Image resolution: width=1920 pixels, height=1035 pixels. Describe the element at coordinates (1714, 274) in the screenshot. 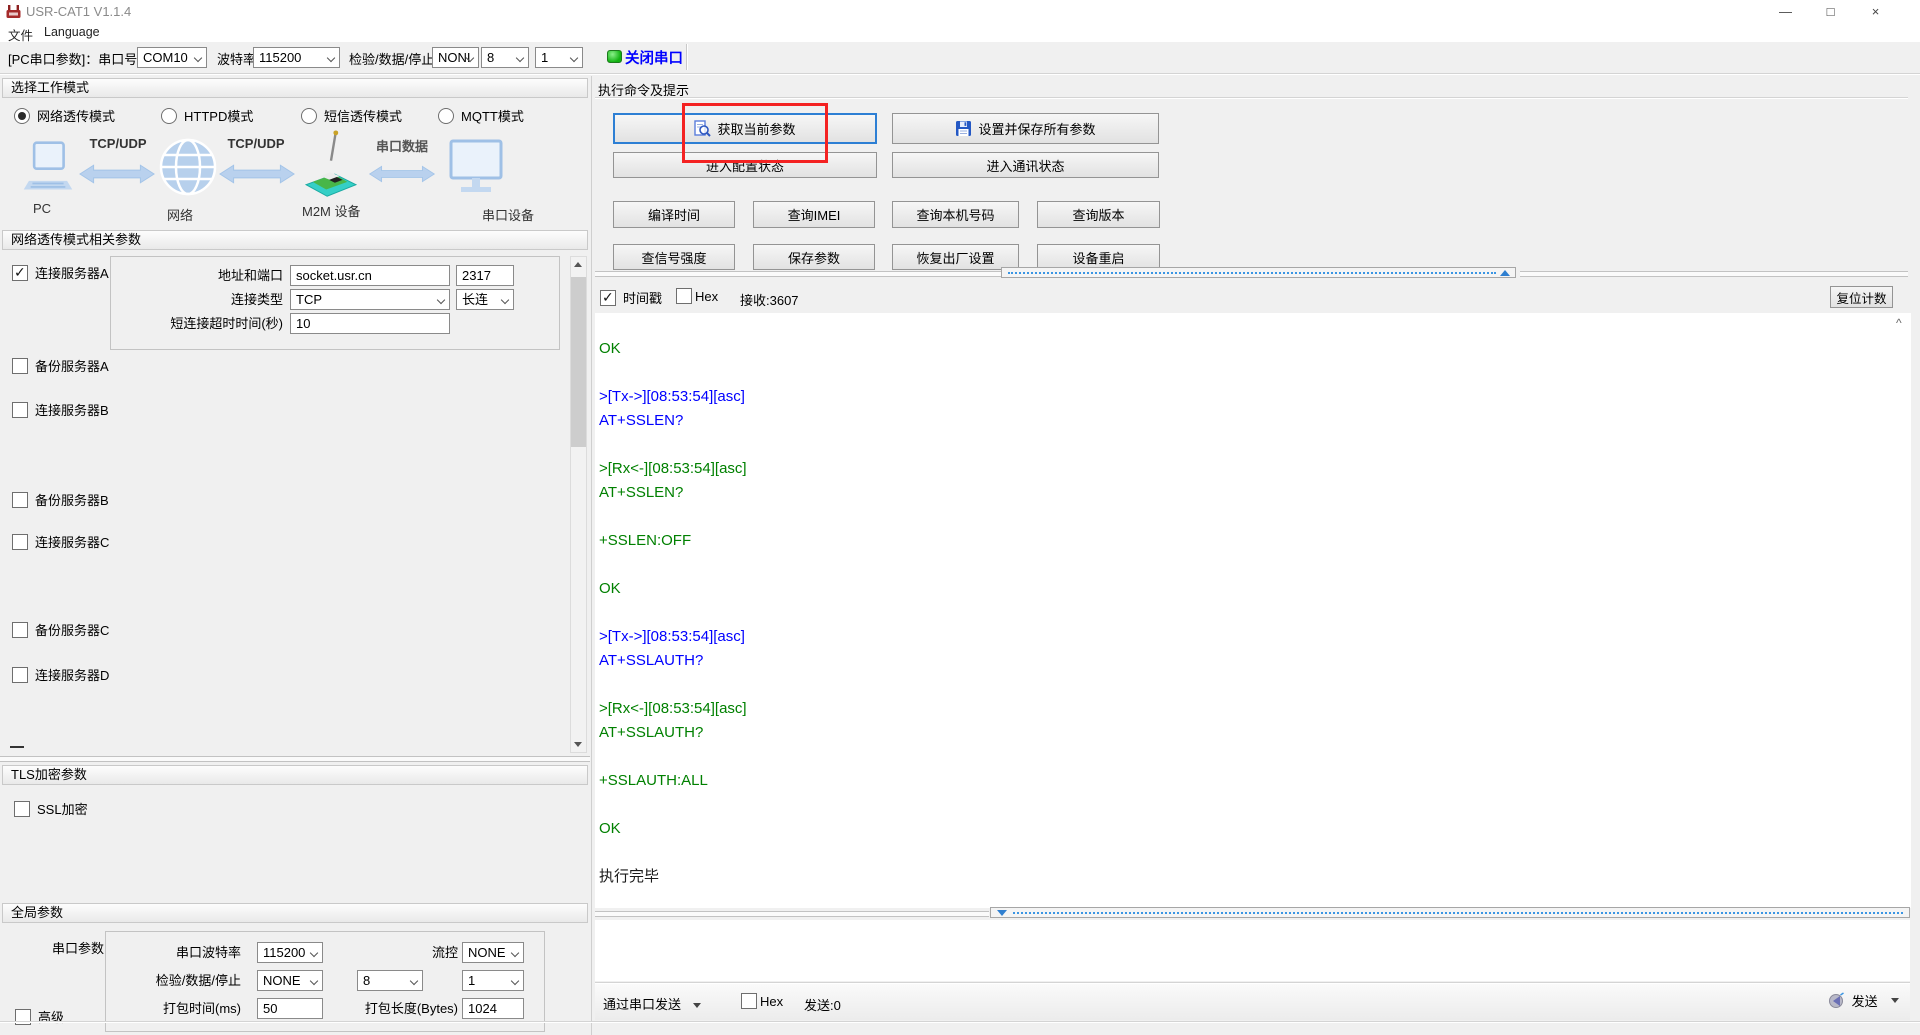

I see `log-splitter-right` at that location.